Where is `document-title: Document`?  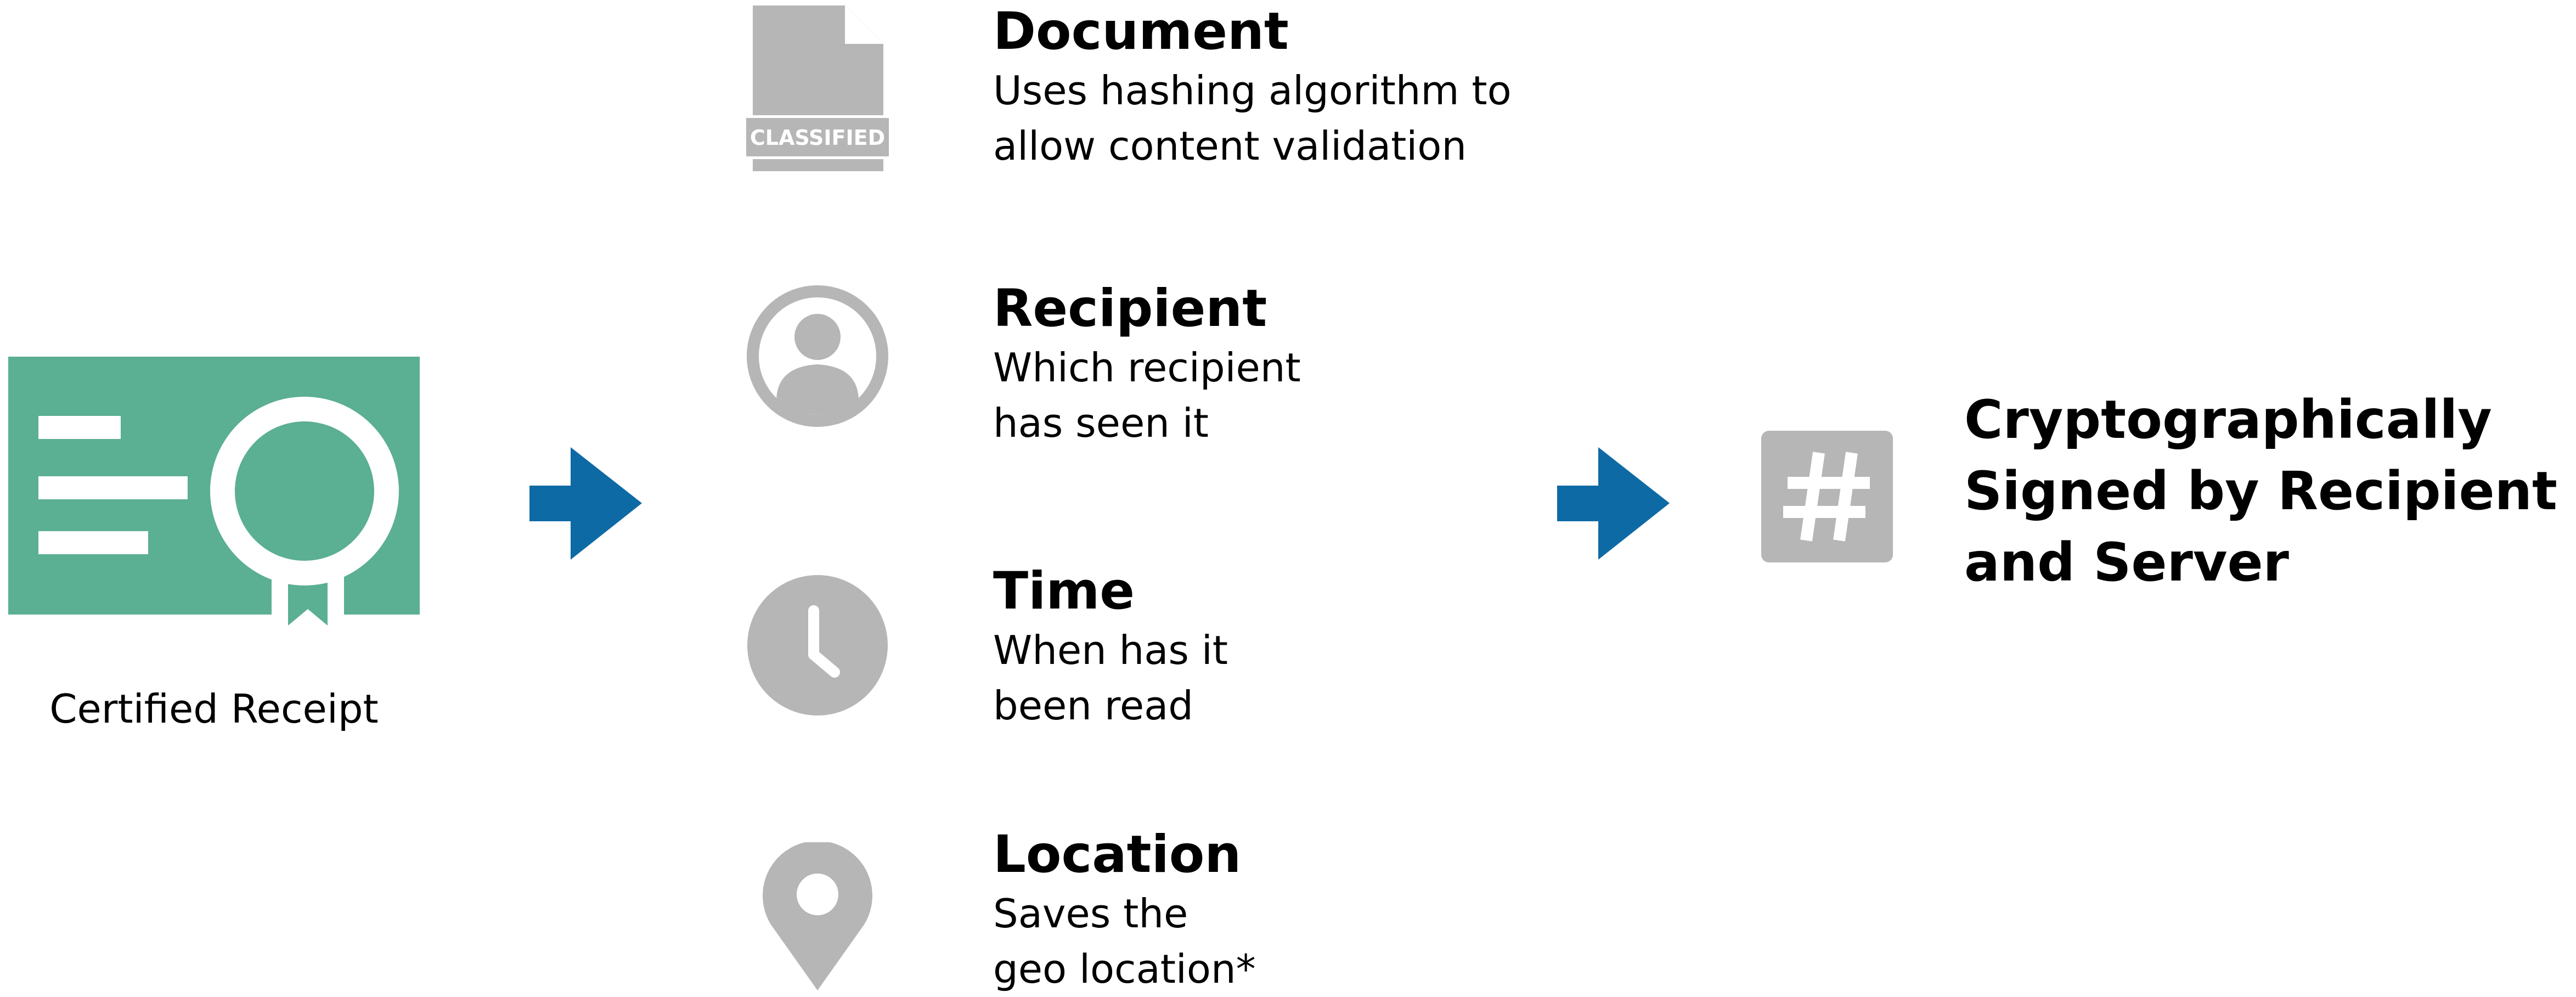 document-title: Document is located at coordinates (1141, 31).